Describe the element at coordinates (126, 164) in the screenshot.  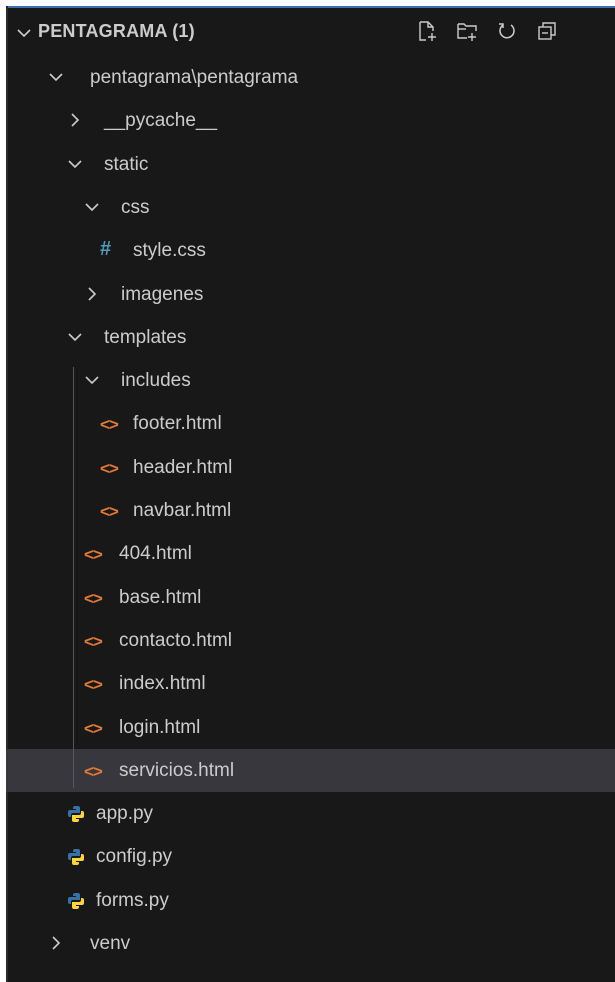
I see `tree-item-label: static` at that location.